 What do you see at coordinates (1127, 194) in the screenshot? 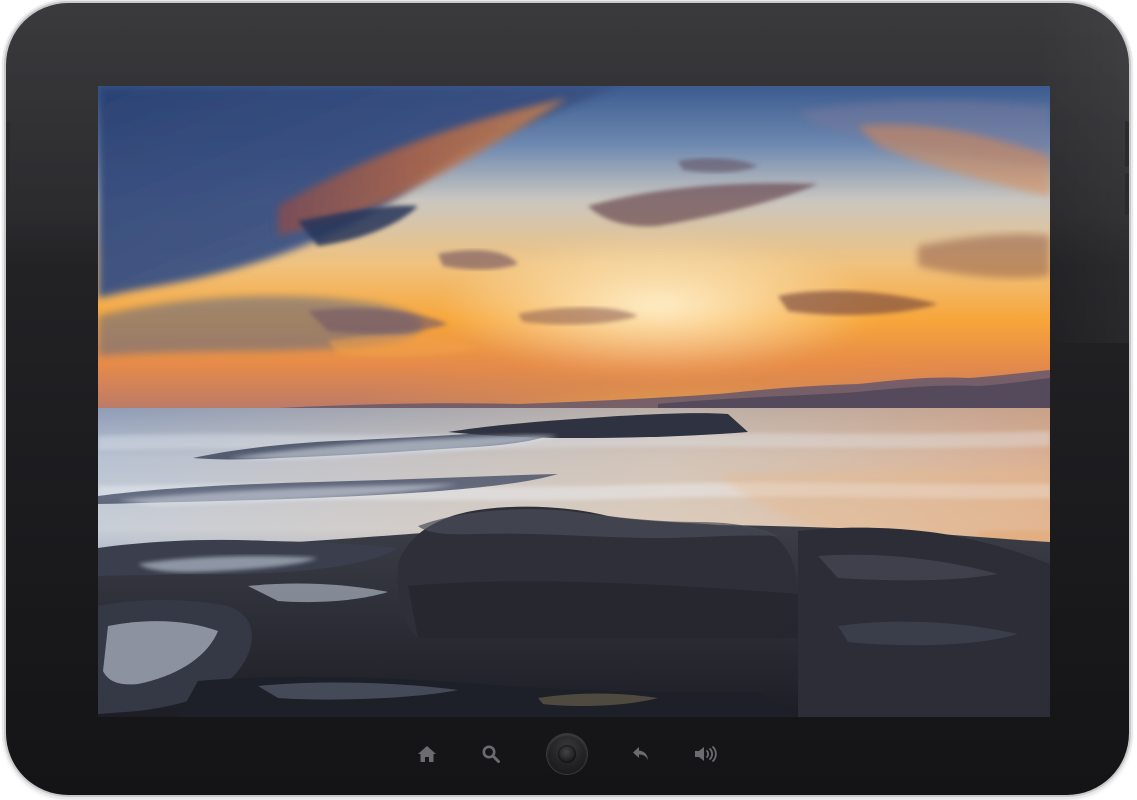
I see `volume-down-button` at bounding box center [1127, 194].